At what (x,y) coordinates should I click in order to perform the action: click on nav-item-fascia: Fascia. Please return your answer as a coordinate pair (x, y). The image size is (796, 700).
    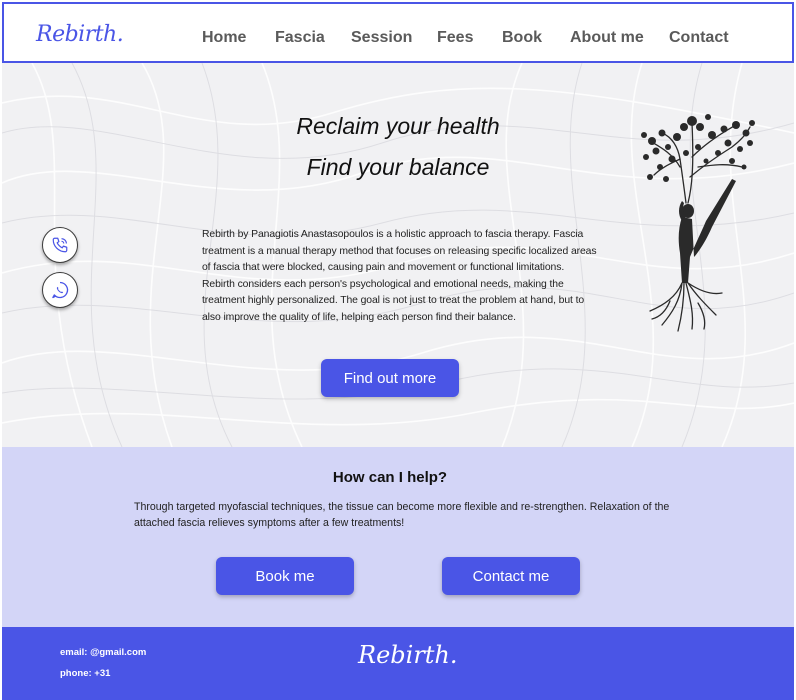
    Looking at the image, I should click on (300, 38).